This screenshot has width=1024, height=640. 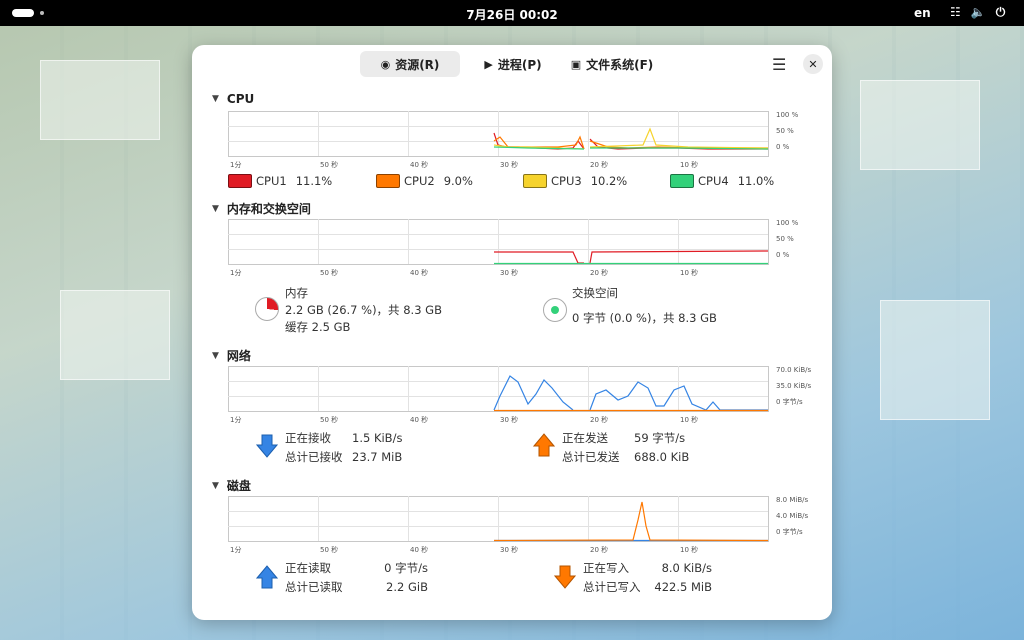 I want to click on total-received-label: 总计已接收, so click(x=314, y=457).